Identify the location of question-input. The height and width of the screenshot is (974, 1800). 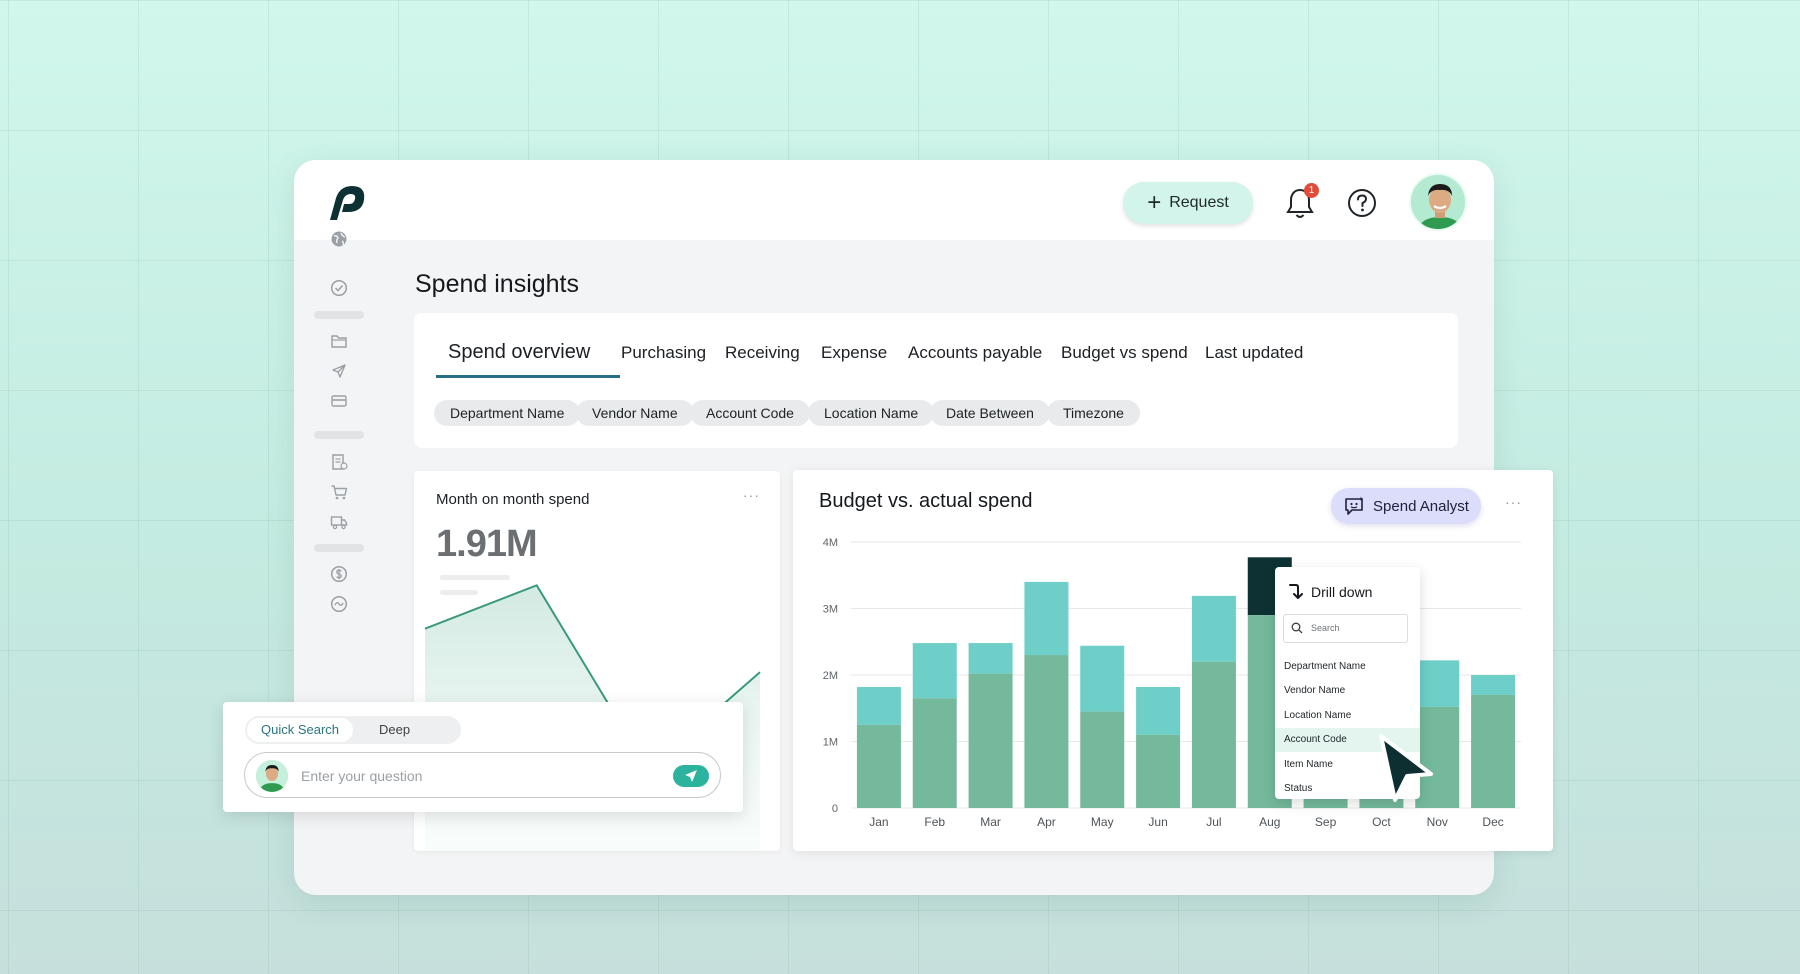
(476, 776).